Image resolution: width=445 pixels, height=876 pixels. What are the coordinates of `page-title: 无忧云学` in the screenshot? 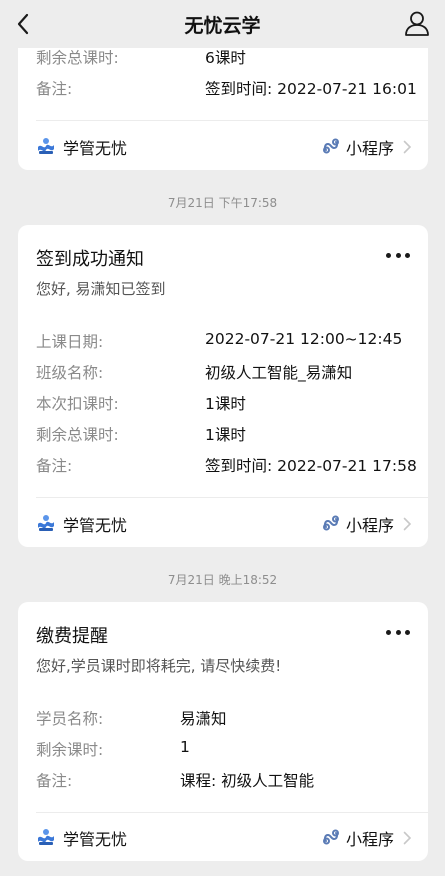 It's located at (222, 26).